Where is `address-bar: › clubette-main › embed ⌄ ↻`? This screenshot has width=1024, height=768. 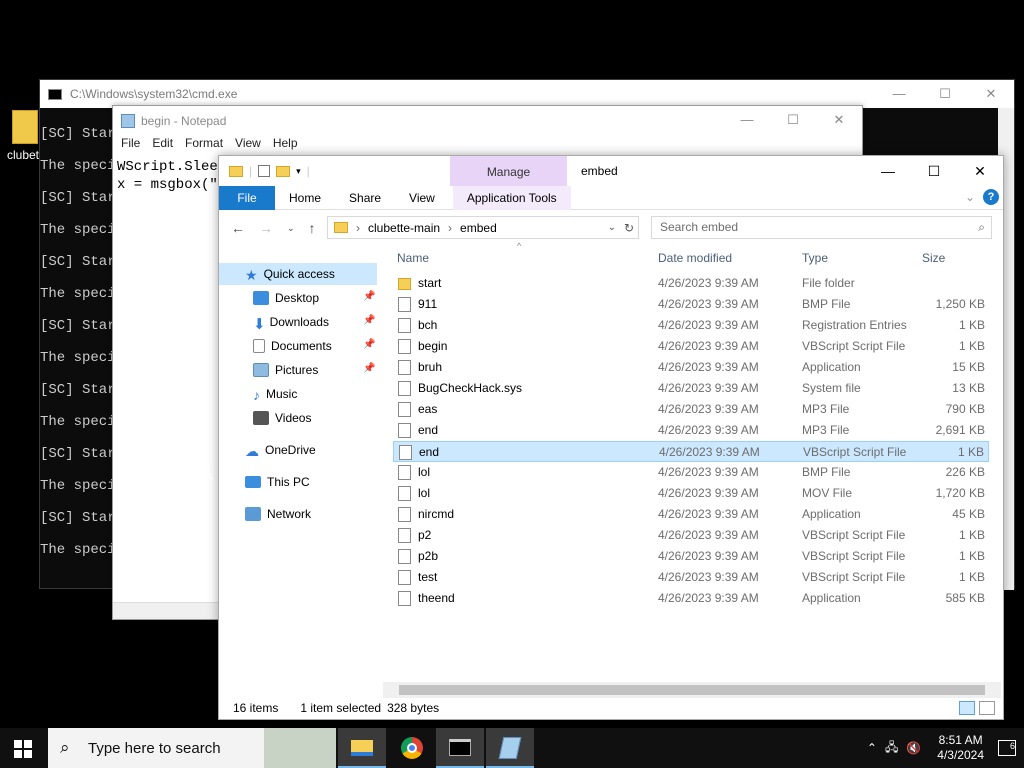 address-bar: › clubette-main › embed ⌄ ↻ is located at coordinates (483, 227).